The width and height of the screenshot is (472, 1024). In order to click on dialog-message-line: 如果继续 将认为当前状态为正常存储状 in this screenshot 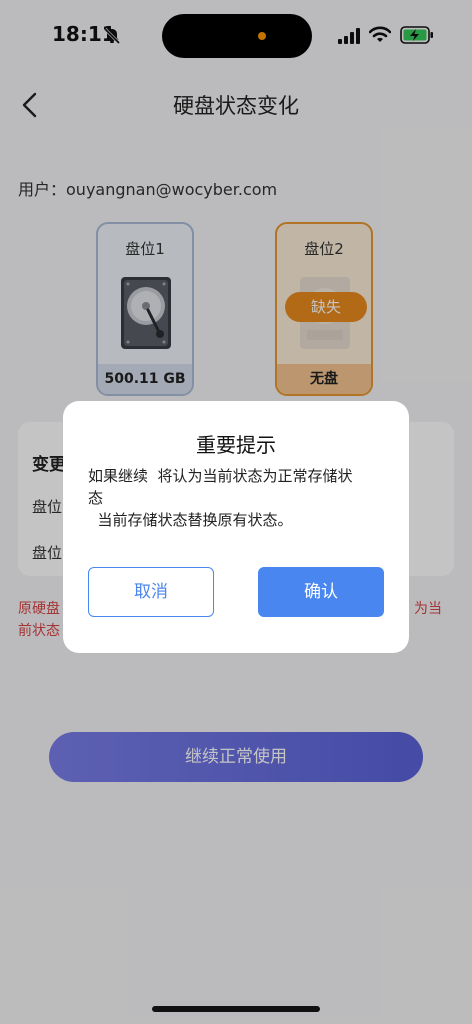, I will do `click(220, 476)`.